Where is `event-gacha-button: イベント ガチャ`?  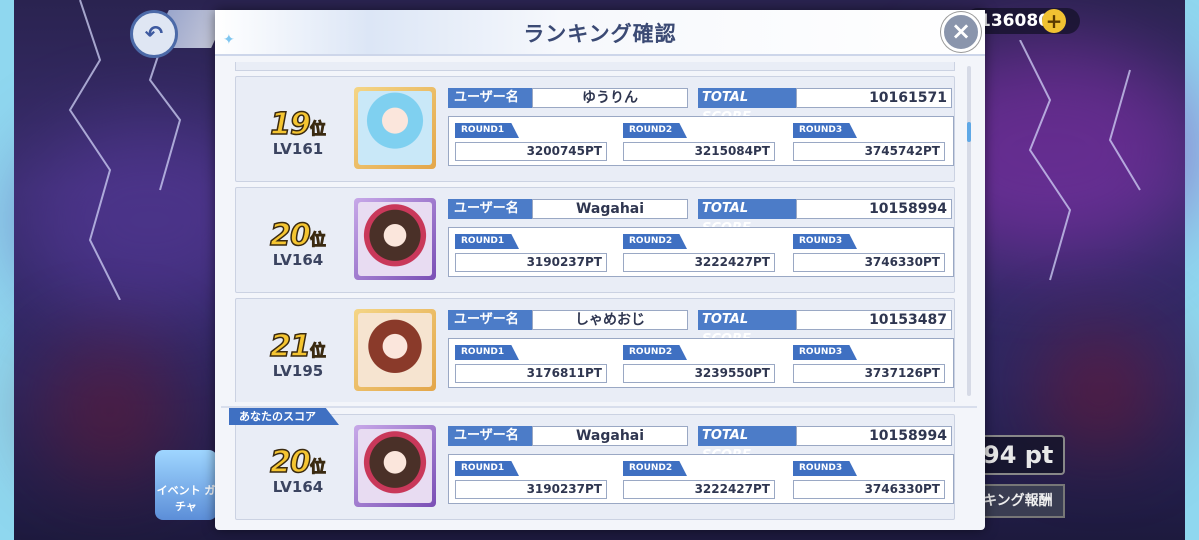 event-gacha-button: イベント ガチャ is located at coordinates (186, 485).